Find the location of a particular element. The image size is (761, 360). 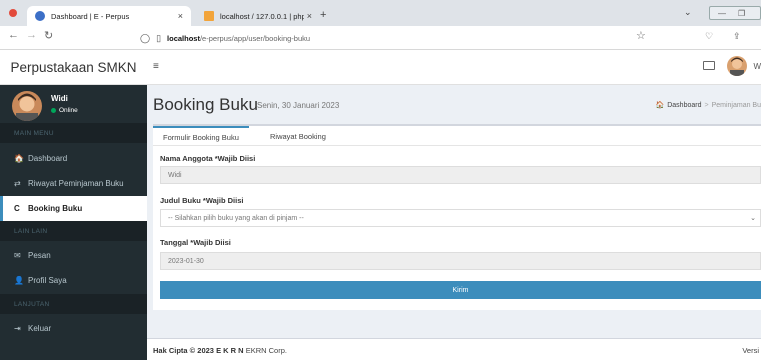

breadcrumb: 🏠 Dashboard > Peminjaman Bu is located at coordinates (708, 105).